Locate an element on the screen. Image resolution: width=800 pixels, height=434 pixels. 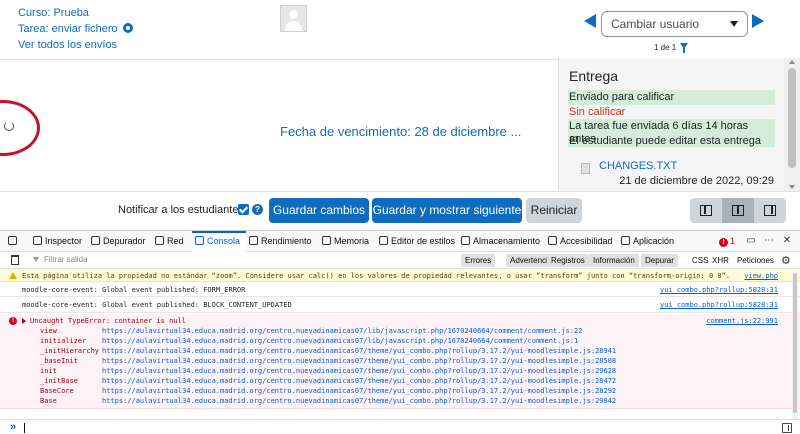
change-user-select: Cambiar usuario is located at coordinates (674, 24).